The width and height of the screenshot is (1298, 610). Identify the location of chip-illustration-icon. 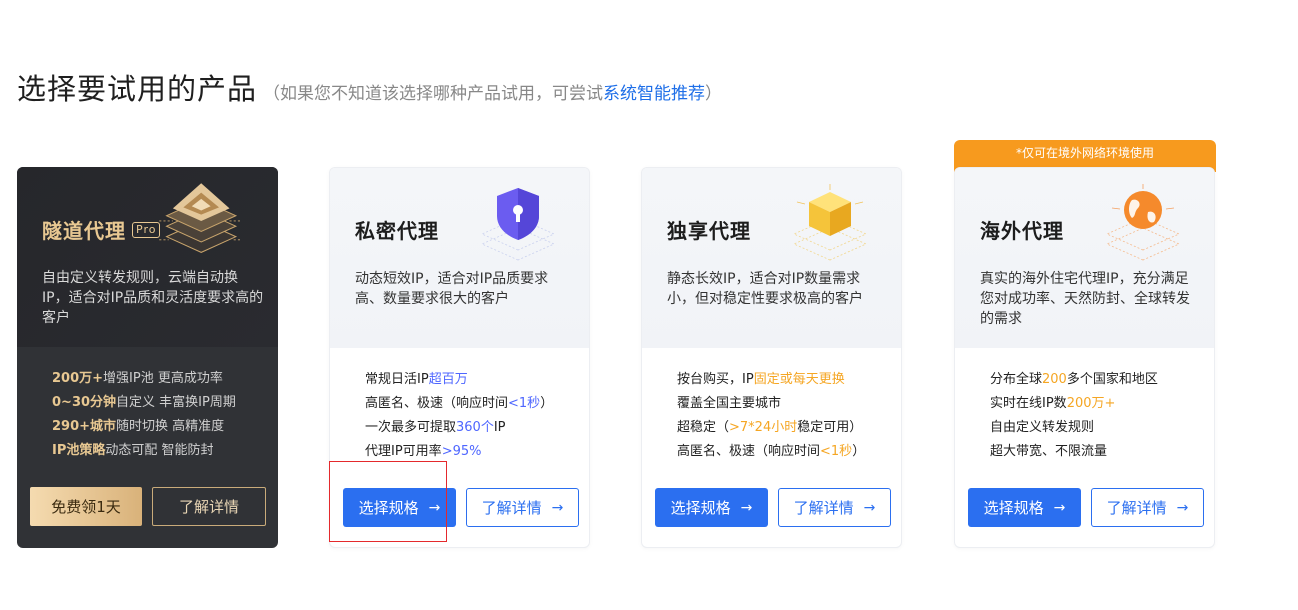
(199, 218).